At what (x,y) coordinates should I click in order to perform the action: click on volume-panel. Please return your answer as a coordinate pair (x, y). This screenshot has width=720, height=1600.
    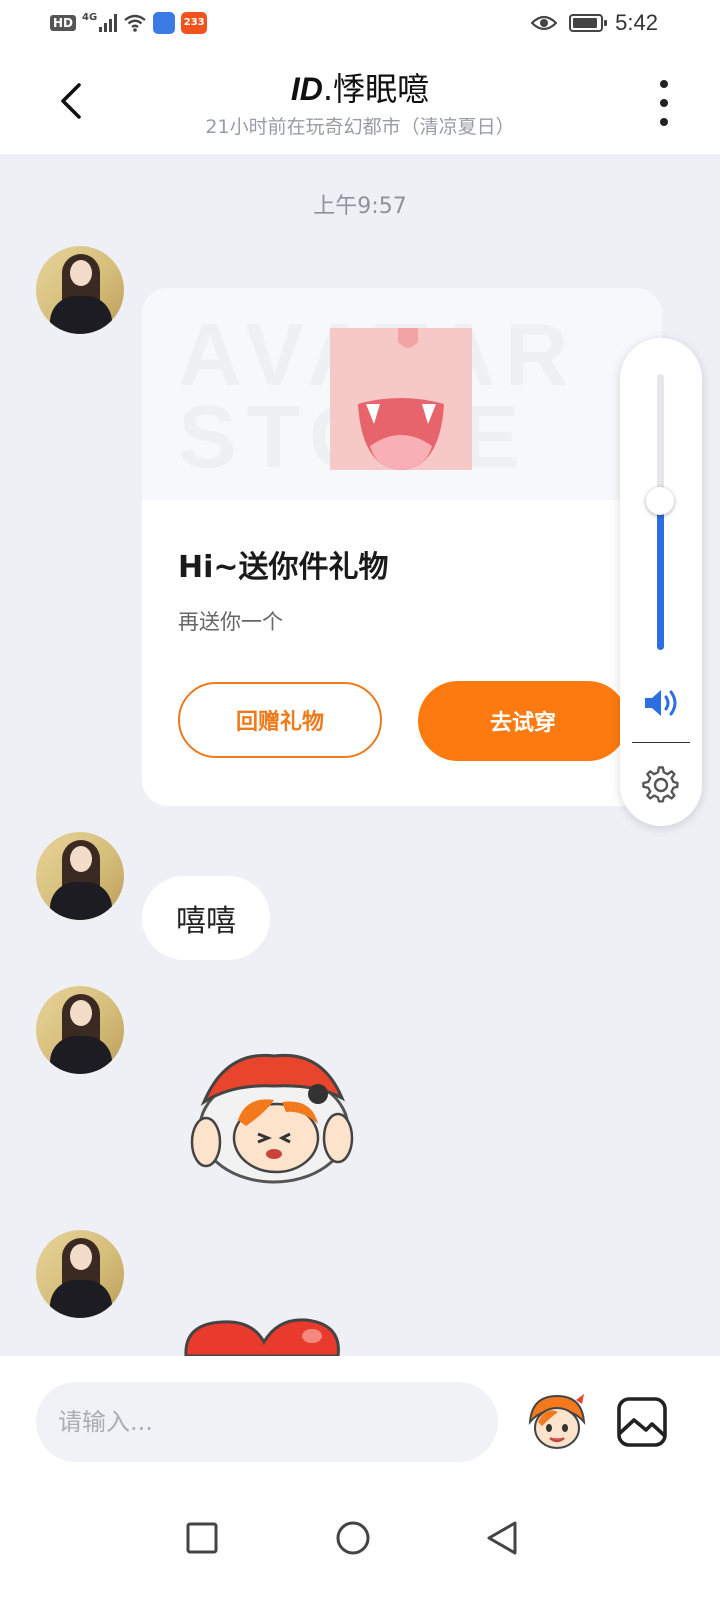
    Looking at the image, I should click on (661, 582).